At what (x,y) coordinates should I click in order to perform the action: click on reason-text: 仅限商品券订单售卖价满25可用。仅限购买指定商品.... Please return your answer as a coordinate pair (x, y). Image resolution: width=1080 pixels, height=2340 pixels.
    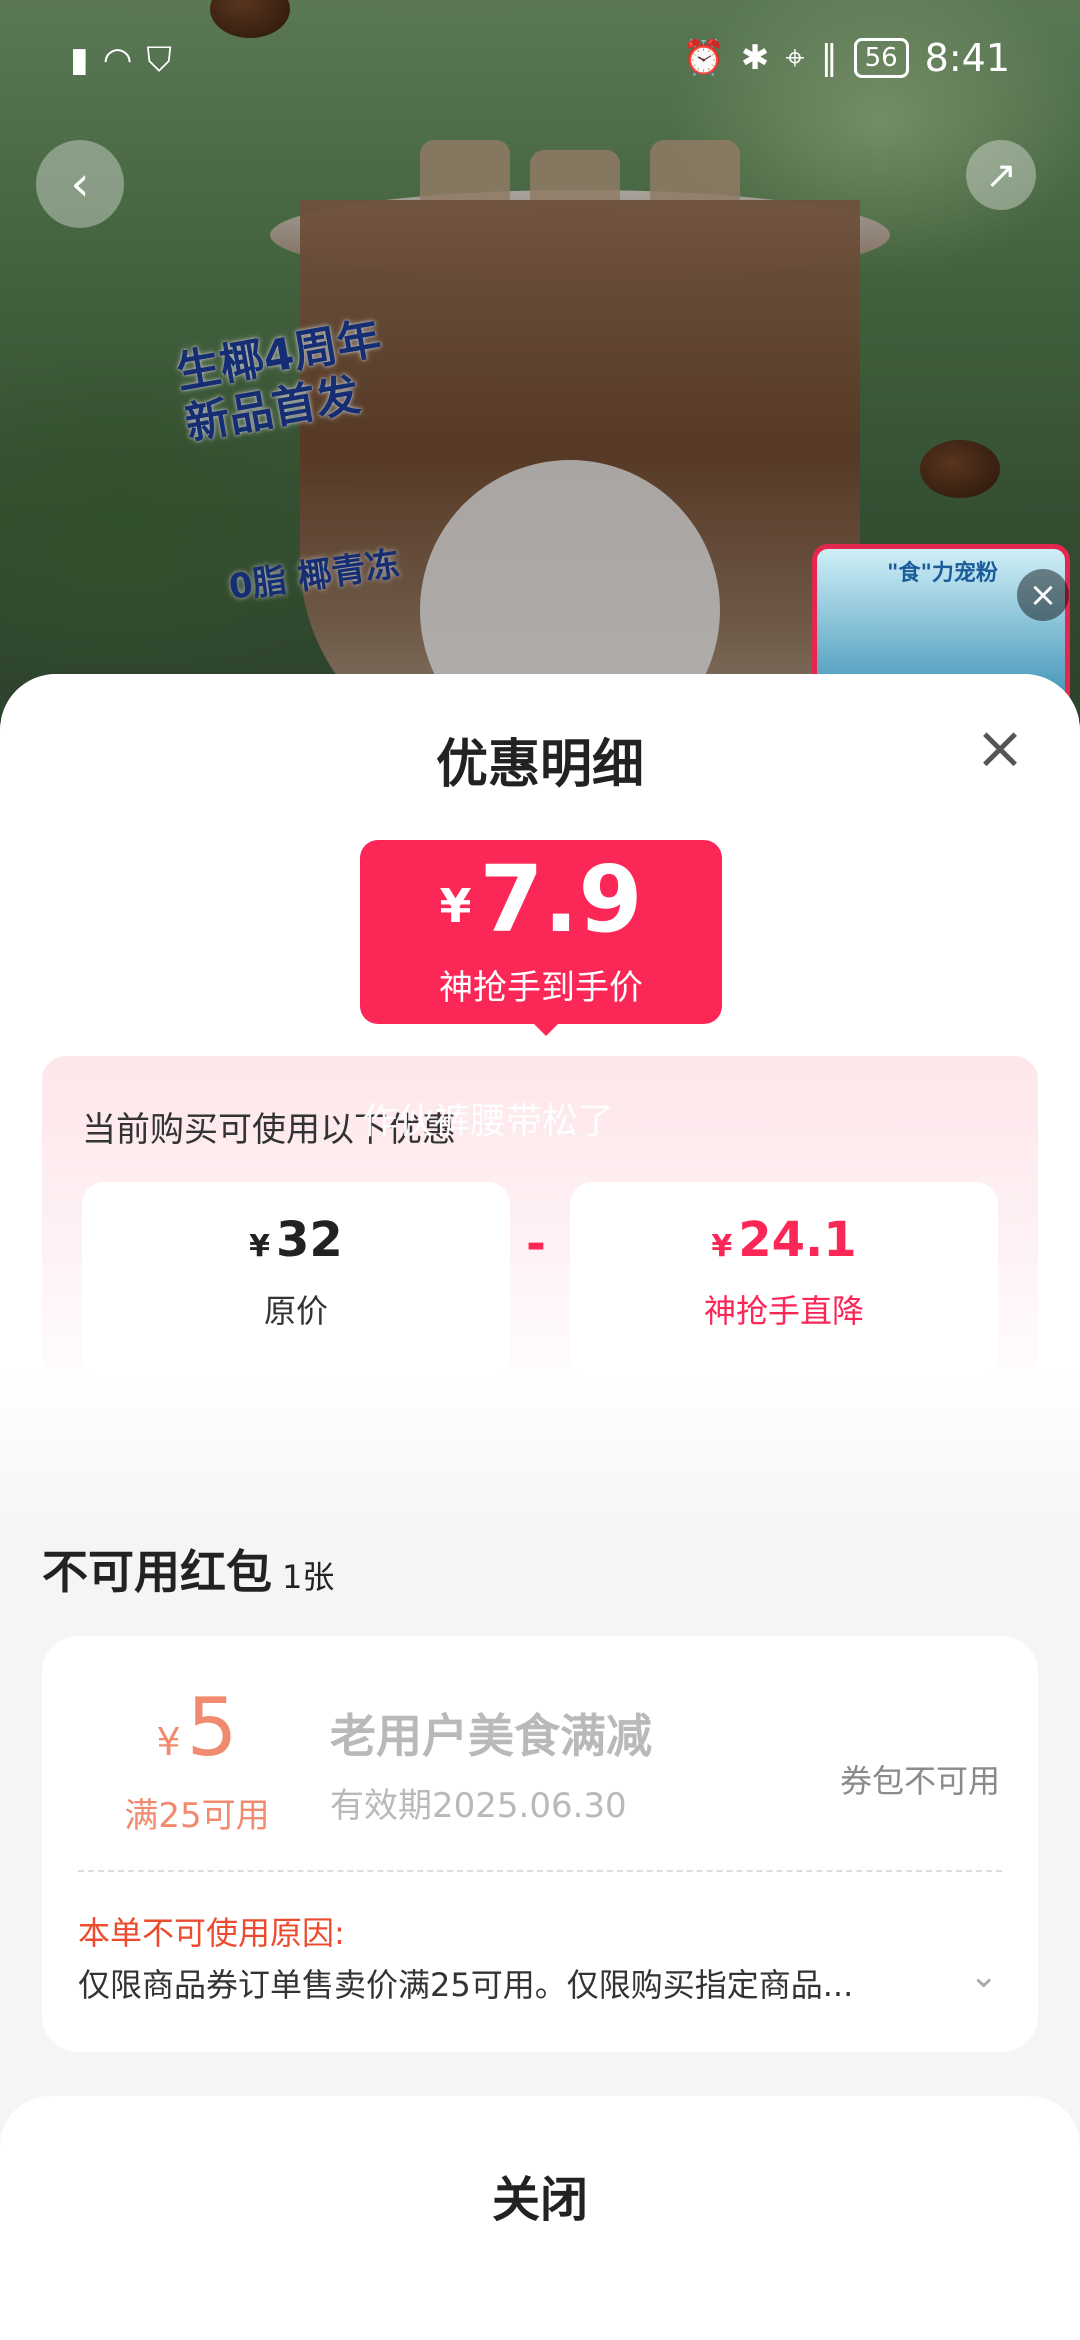
    Looking at the image, I should click on (466, 1985).